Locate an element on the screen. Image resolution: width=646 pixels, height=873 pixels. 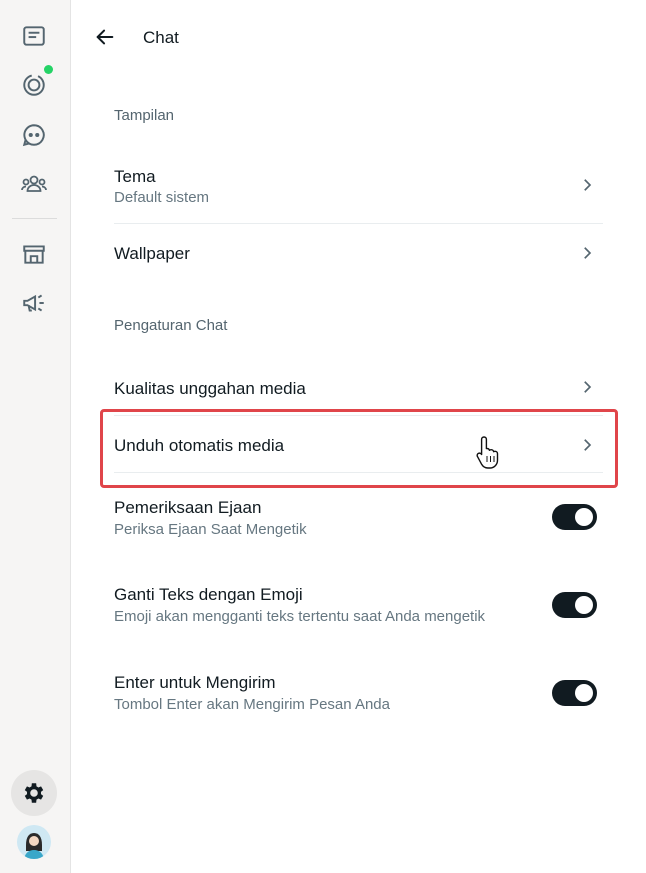
row-title: Kualitas unggahan media is located at coordinates (210, 388).